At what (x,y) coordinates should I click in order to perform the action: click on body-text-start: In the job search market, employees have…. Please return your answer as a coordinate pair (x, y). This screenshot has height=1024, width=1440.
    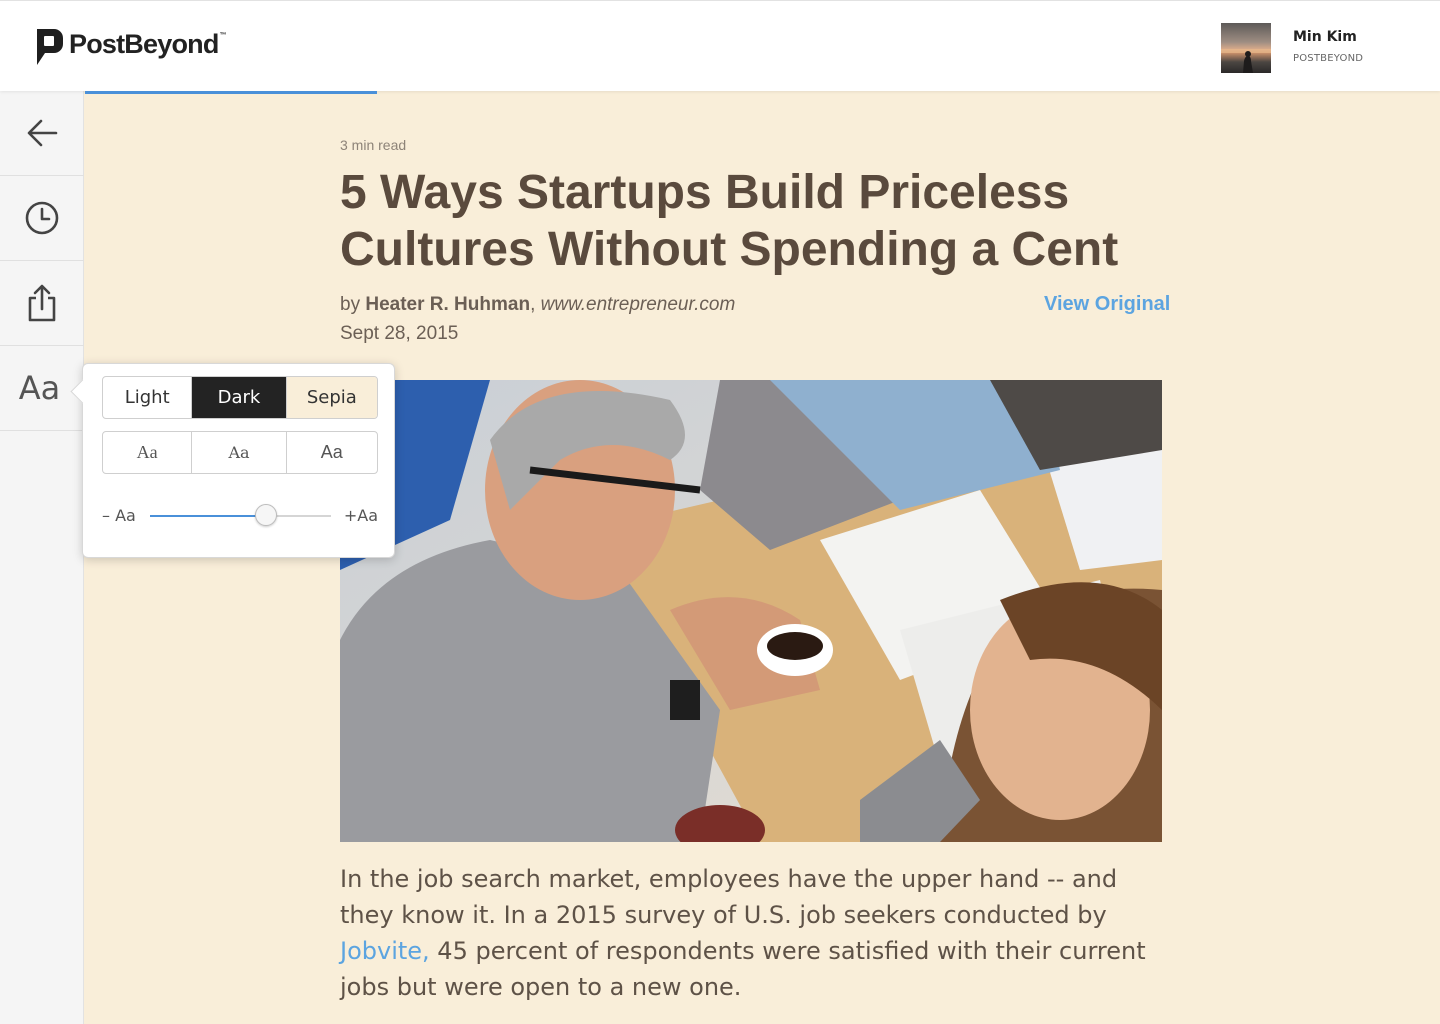
    Looking at the image, I should click on (729, 897).